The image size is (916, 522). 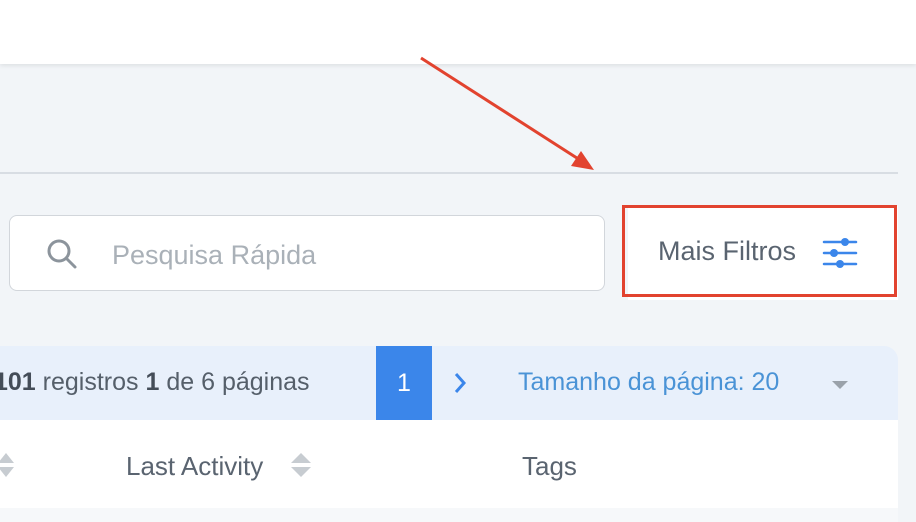 What do you see at coordinates (449, 173) in the screenshot?
I see `section-divider` at bounding box center [449, 173].